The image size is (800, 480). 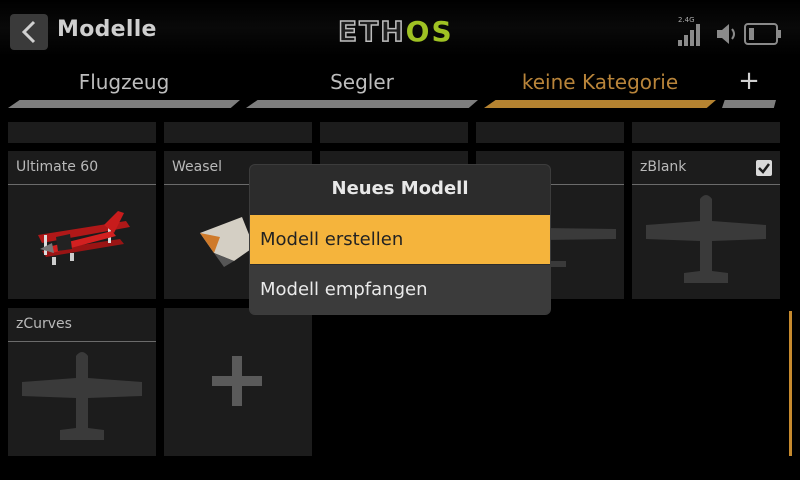 I want to click on check-icon, so click(x=764, y=168).